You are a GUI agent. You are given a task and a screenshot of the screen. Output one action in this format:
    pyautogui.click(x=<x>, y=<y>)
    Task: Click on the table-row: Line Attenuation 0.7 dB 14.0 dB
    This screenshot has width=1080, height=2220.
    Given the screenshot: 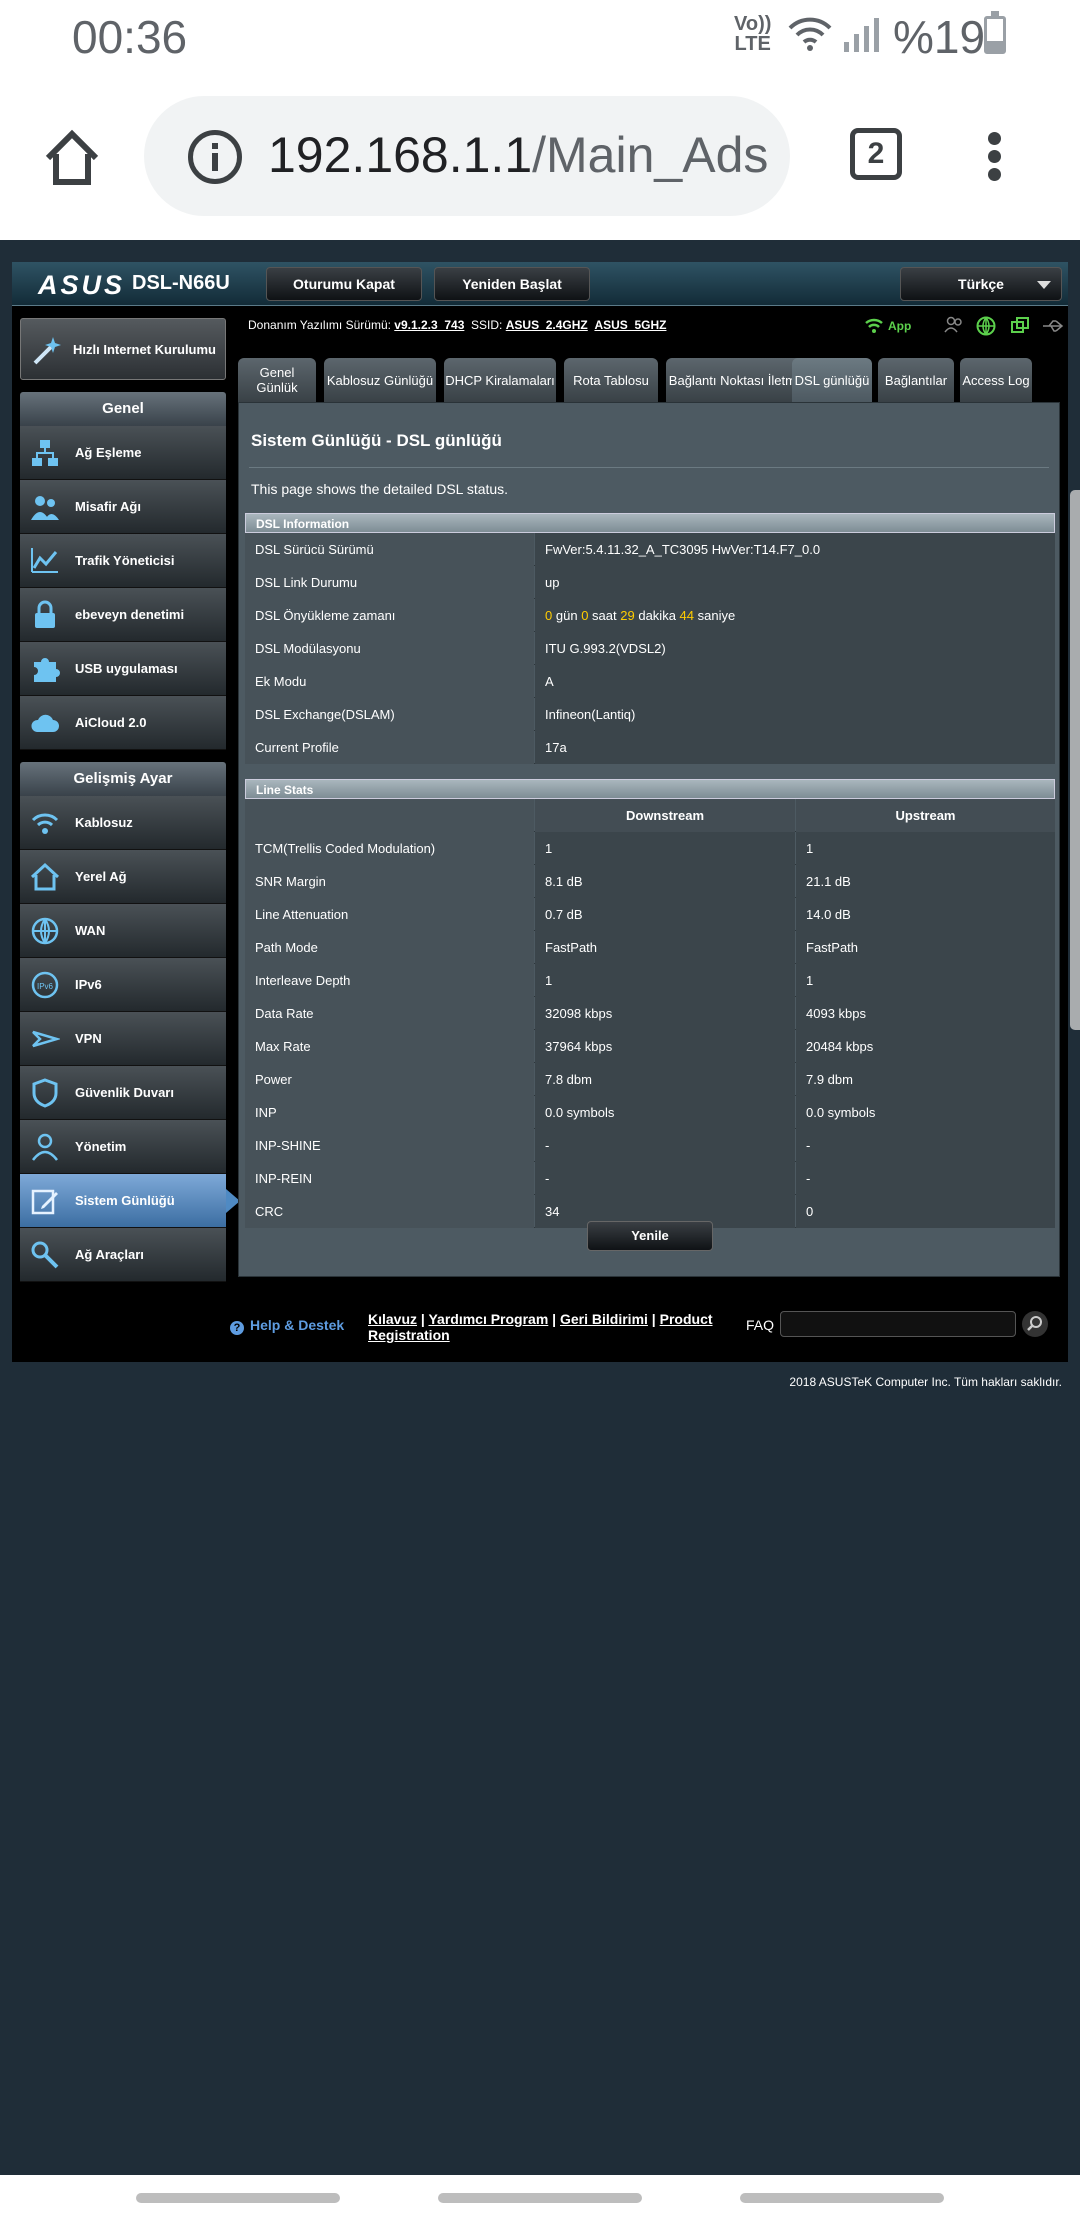 What is the action you would take?
    pyautogui.click(x=650, y=914)
    